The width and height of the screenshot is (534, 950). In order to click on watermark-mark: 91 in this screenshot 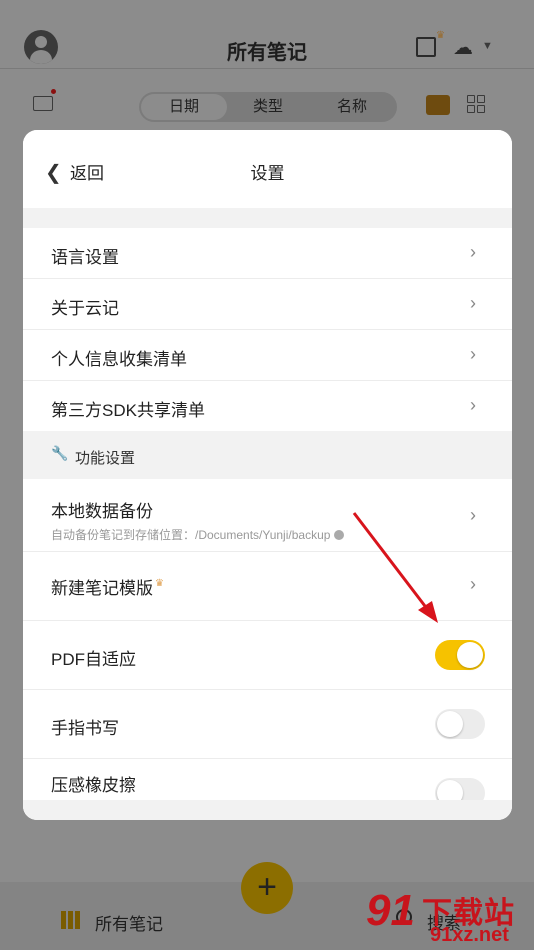, I will do `click(390, 910)`.